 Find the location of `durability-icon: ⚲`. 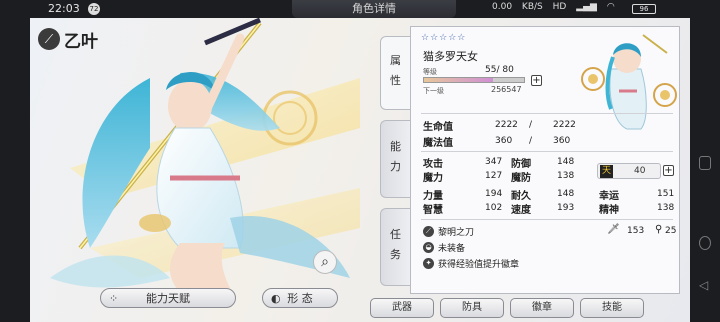

durability-icon: ⚲ is located at coordinates (659, 229).